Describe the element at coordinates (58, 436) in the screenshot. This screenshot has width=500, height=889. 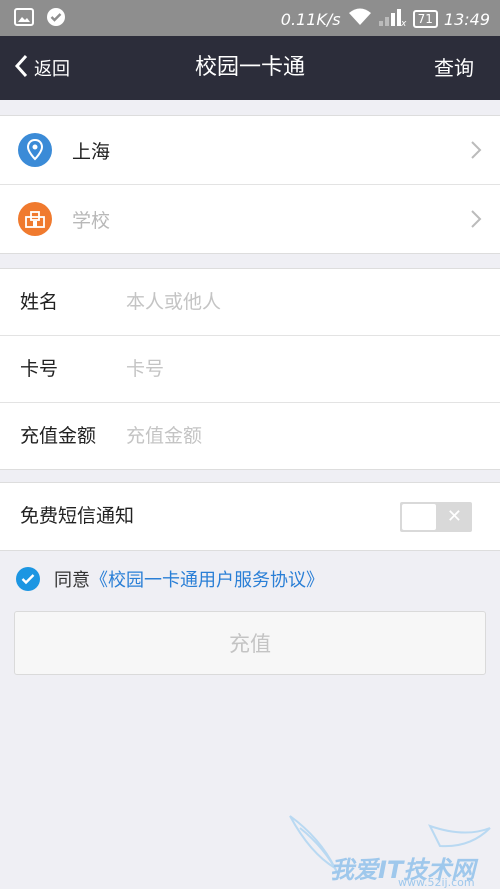
I see `amount-label: 充值金额` at that location.